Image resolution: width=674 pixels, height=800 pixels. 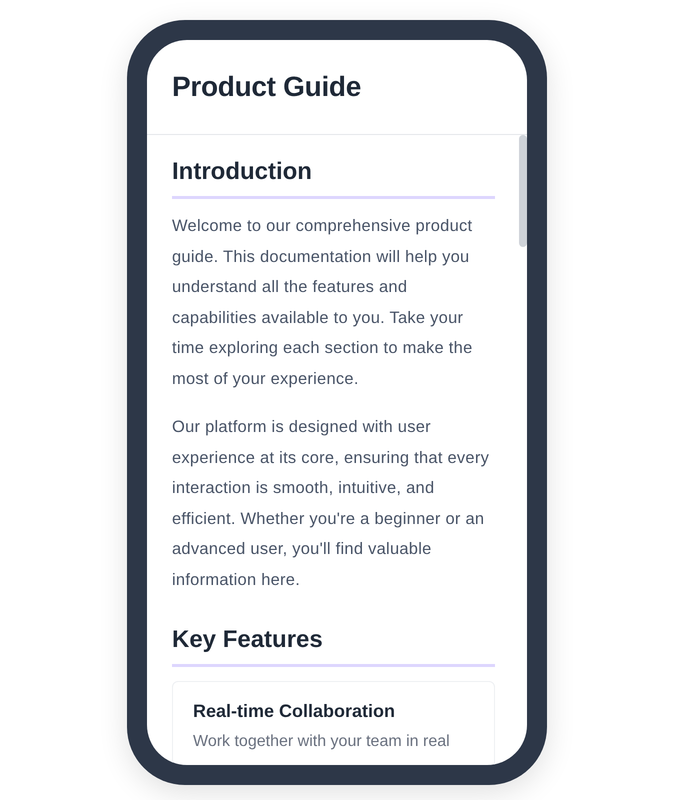 I want to click on feature-description: Work together with your team in real, so click(x=322, y=742).